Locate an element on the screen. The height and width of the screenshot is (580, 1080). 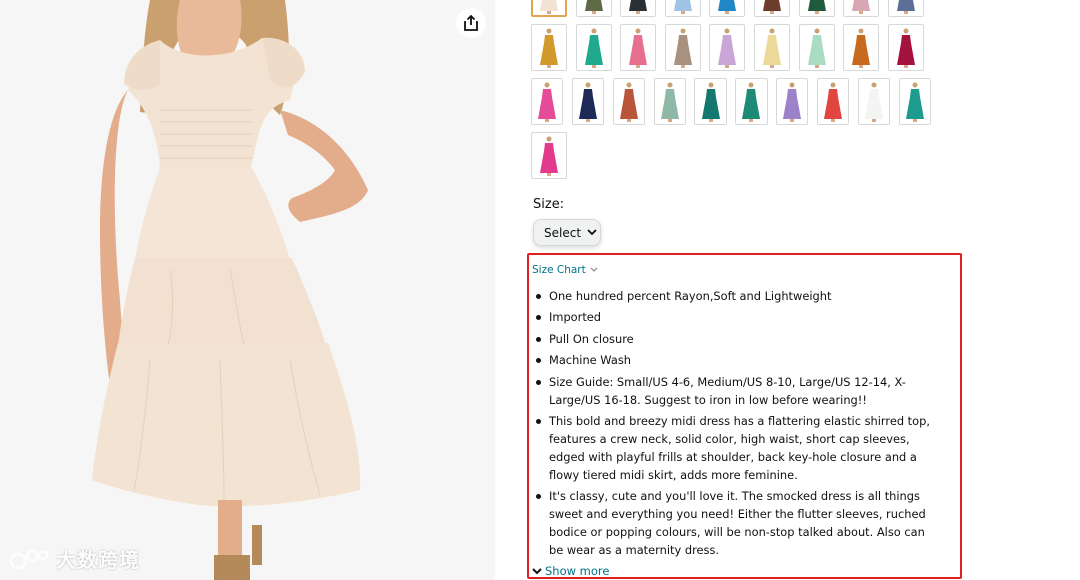
watermark-logo-icon is located at coordinates (29, 559).